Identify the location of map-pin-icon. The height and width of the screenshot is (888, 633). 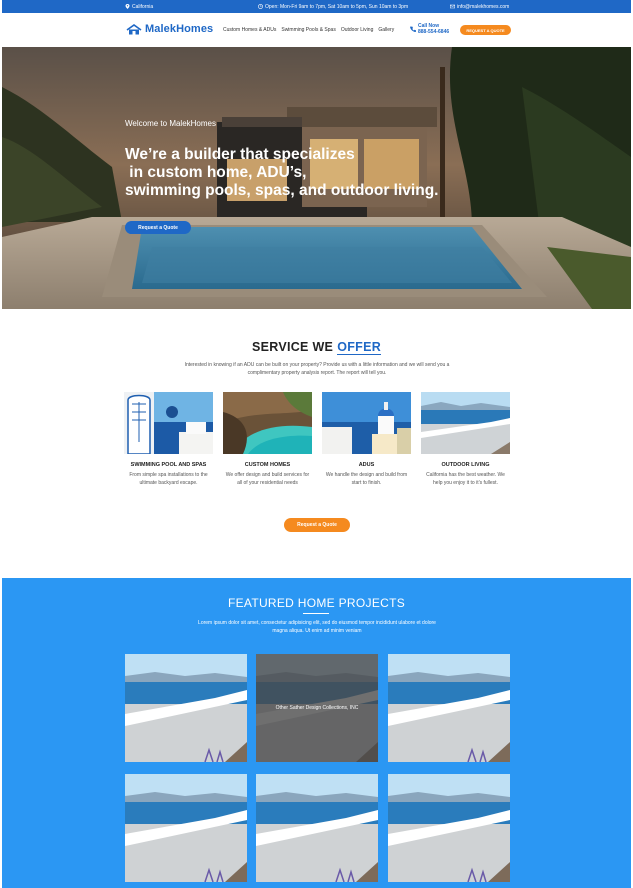
(127, 6).